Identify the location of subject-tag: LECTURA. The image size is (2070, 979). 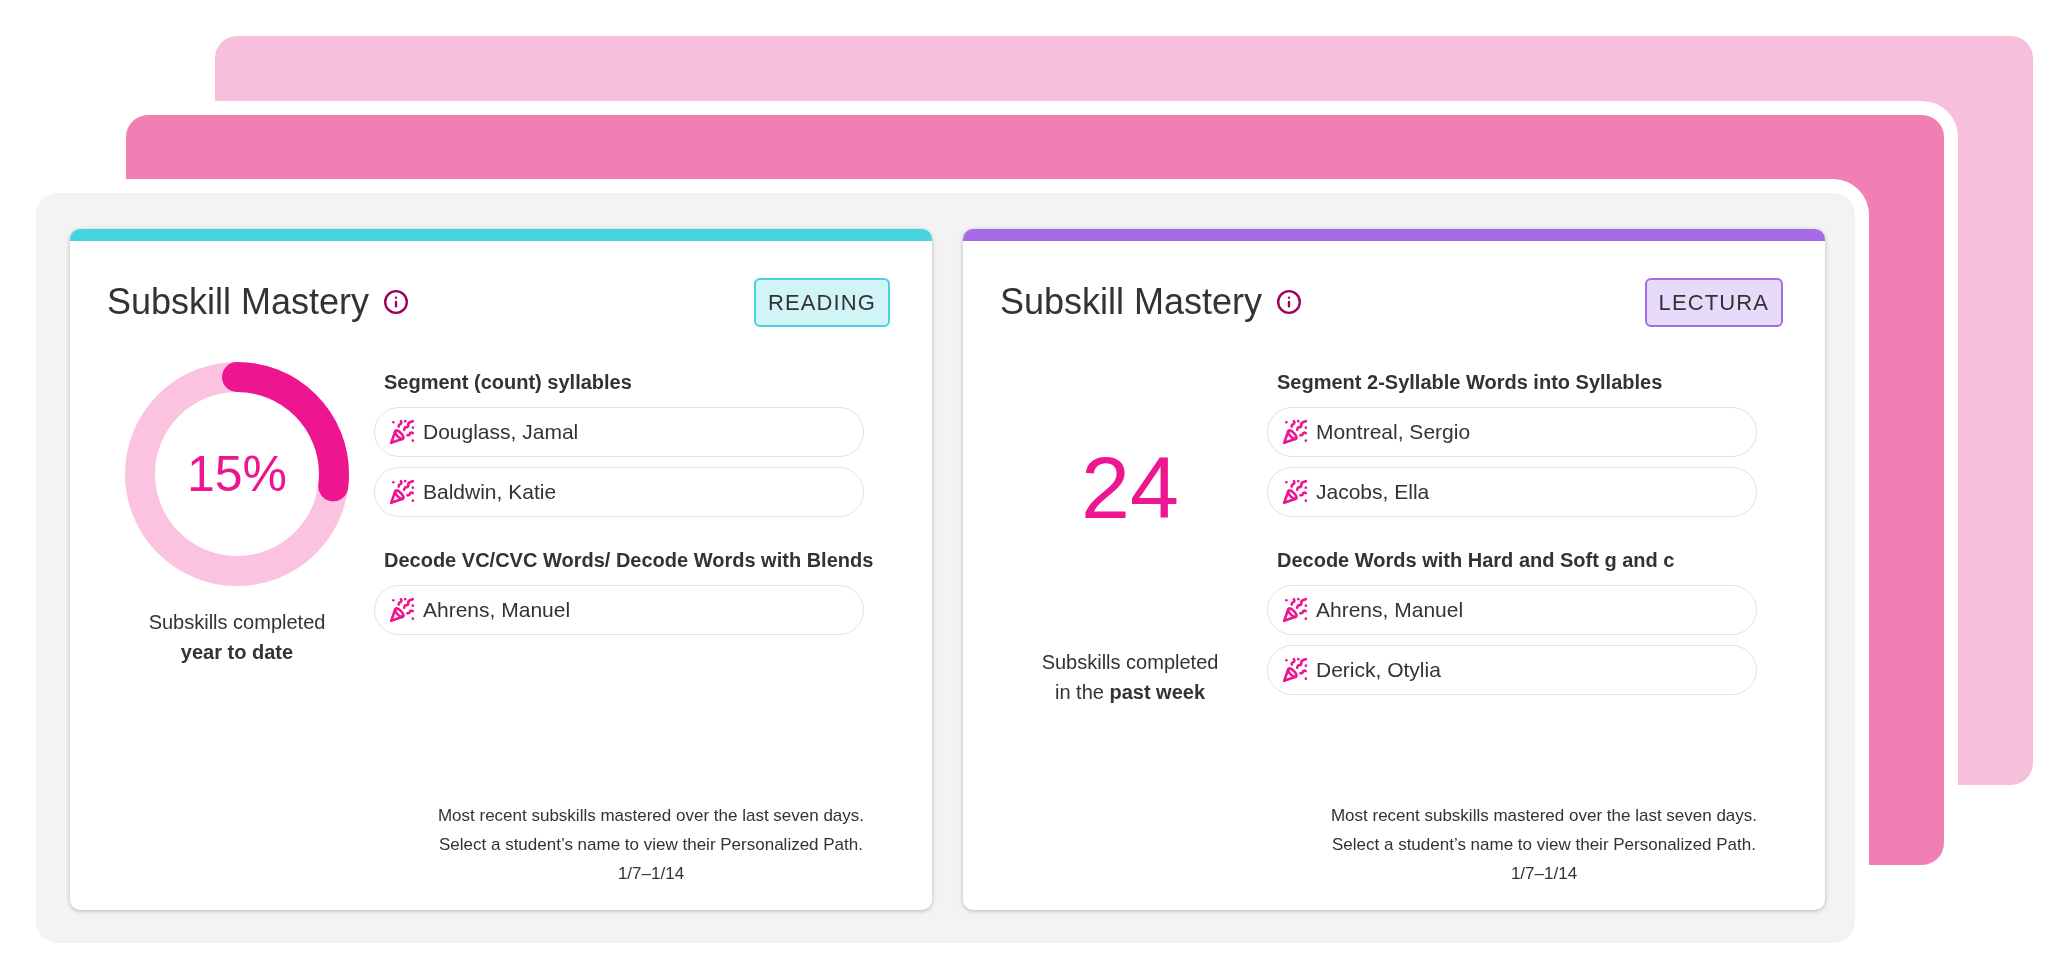
(1713, 302).